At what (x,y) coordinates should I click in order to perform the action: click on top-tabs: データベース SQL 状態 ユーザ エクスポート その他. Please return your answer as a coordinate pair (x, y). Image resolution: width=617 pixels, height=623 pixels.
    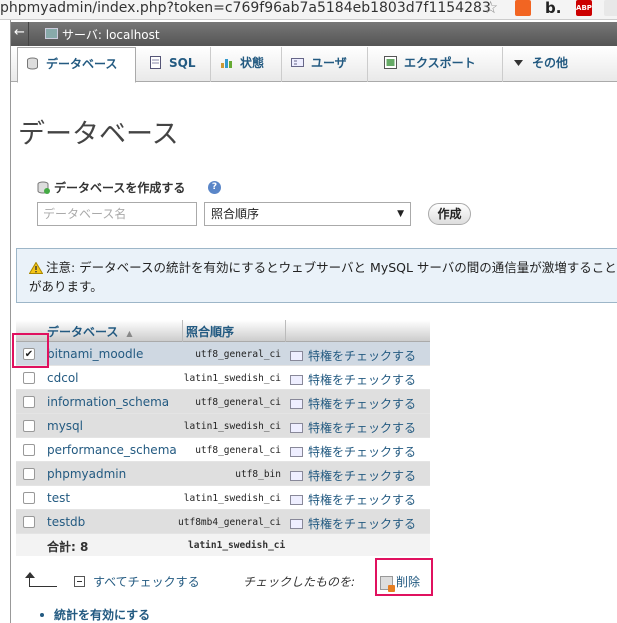
    Looking at the image, I should click on (314, 65).